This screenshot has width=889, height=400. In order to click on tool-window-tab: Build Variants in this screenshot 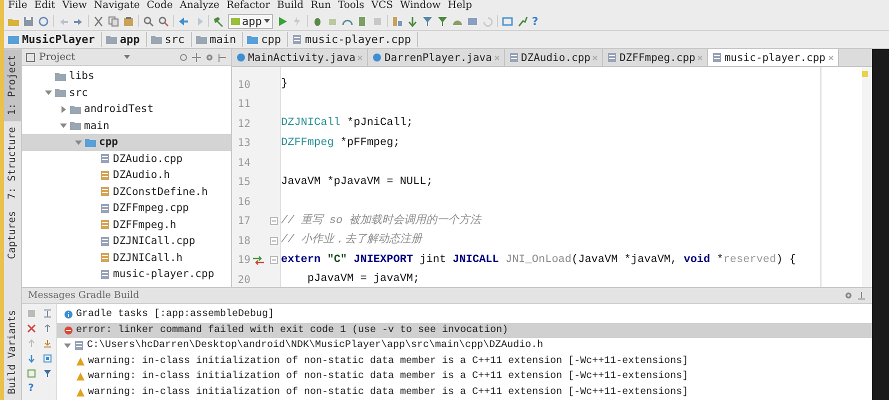, I will do `click(12, 352)`.